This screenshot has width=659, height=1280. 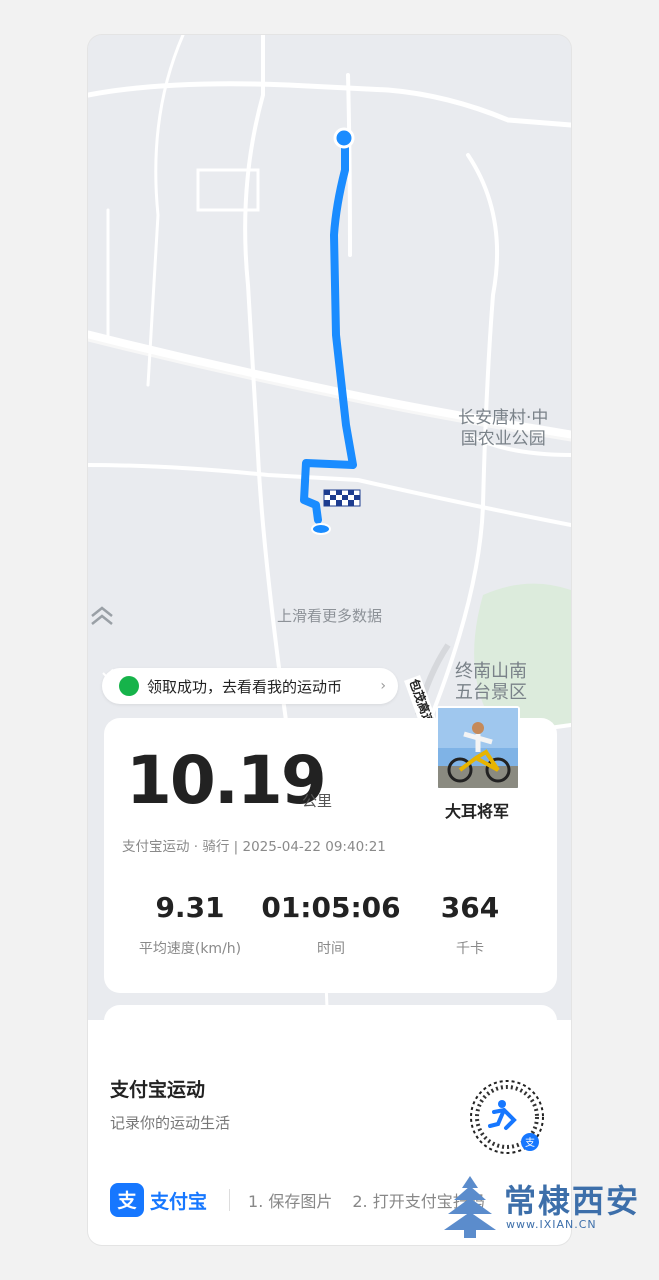 I want to click on pagoda-logo-icon, so click(x=470, y=1207).